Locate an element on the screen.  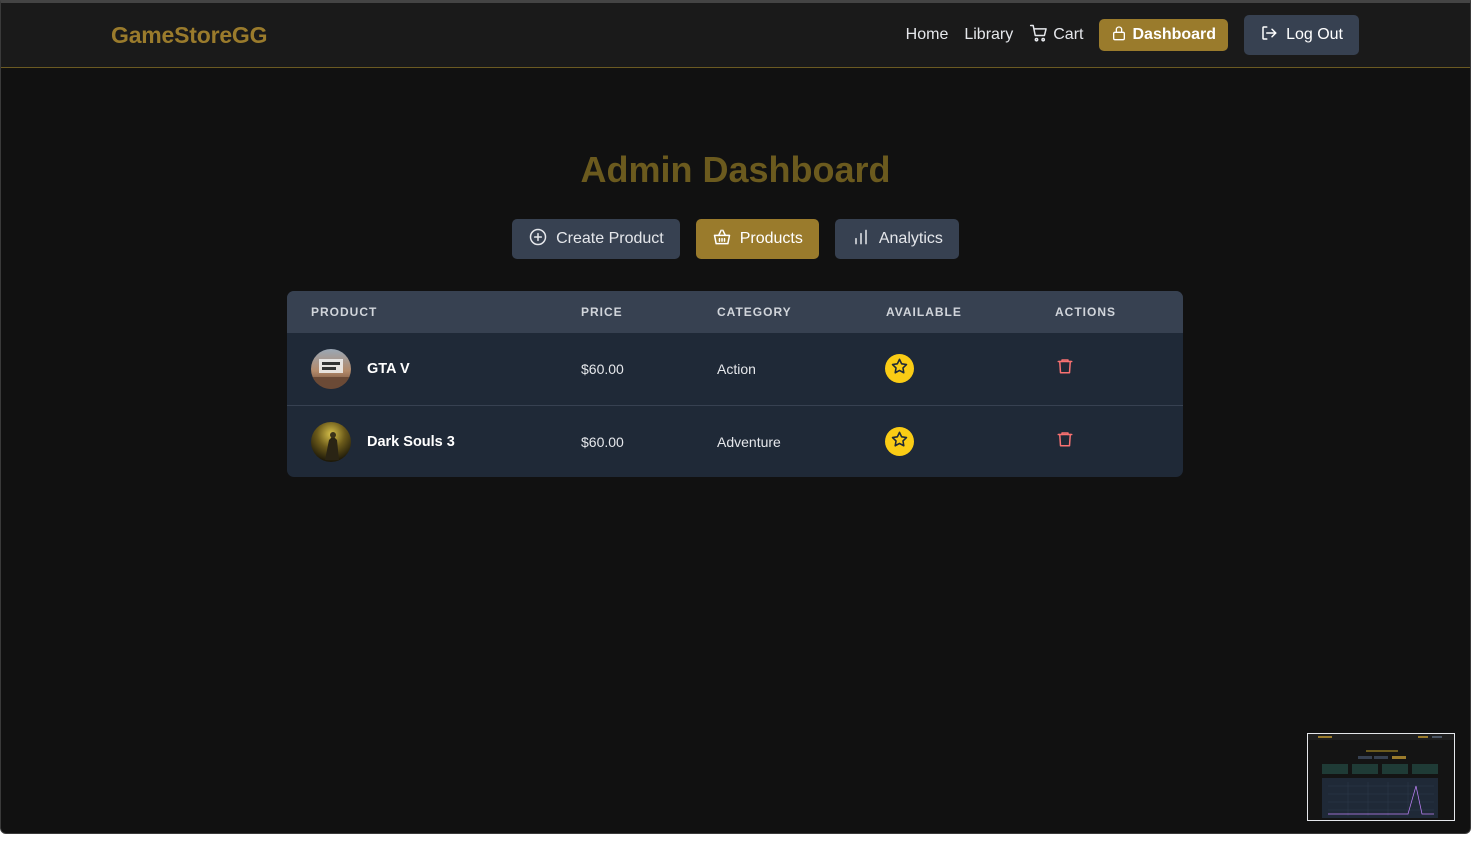
nav-library-label: Library is located at coordinates (989, 34).